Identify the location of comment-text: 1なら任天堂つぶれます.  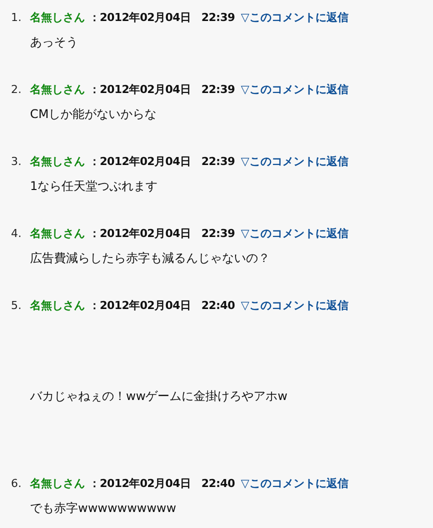
(94, 186).